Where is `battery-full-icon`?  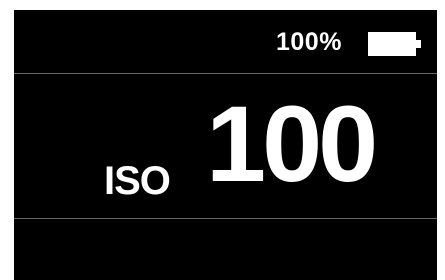
battery-full-icon is located at coordinates (396, 46).